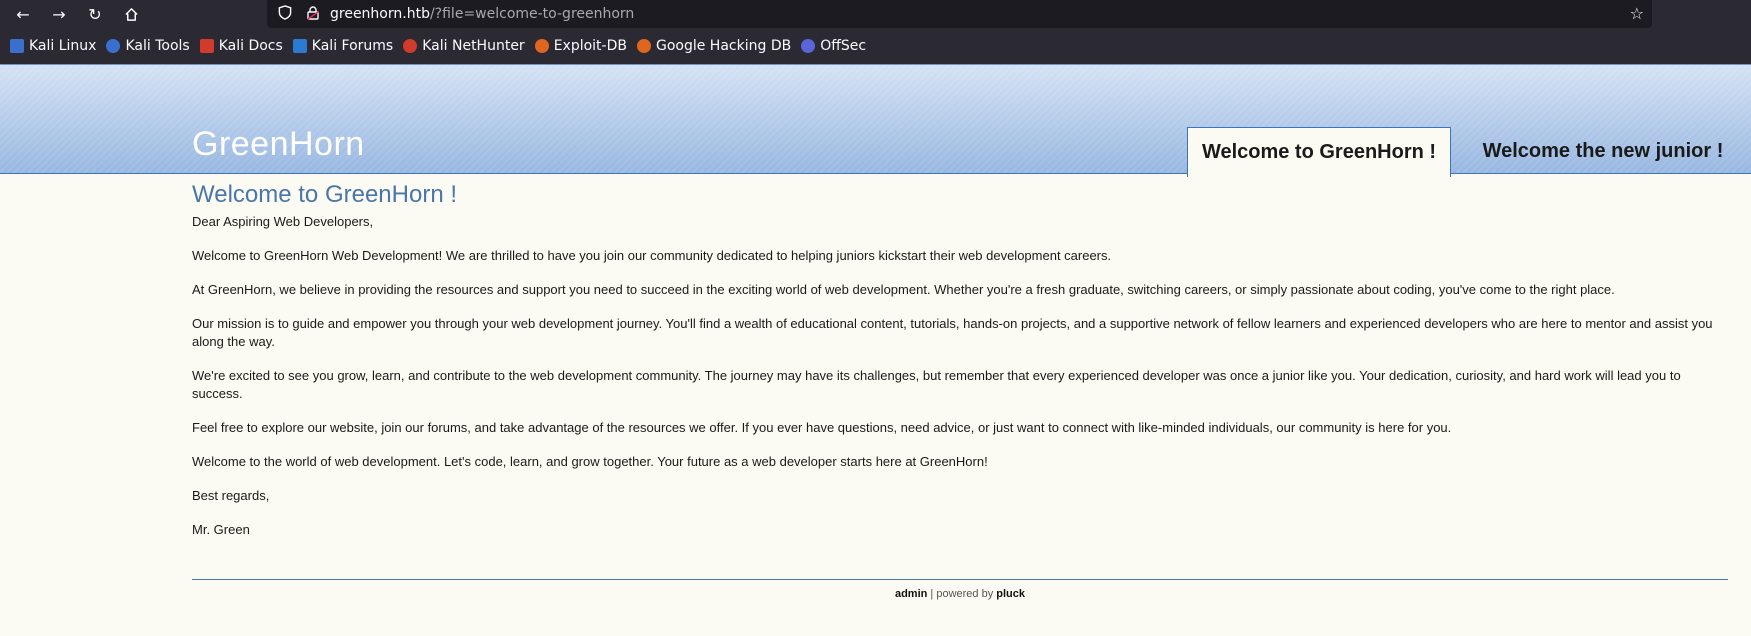 This screenshot has height=636, width=1751. Describe the element at coordinates (113, 46) in the screenshot. I see `kali-tools-icon` at that location.